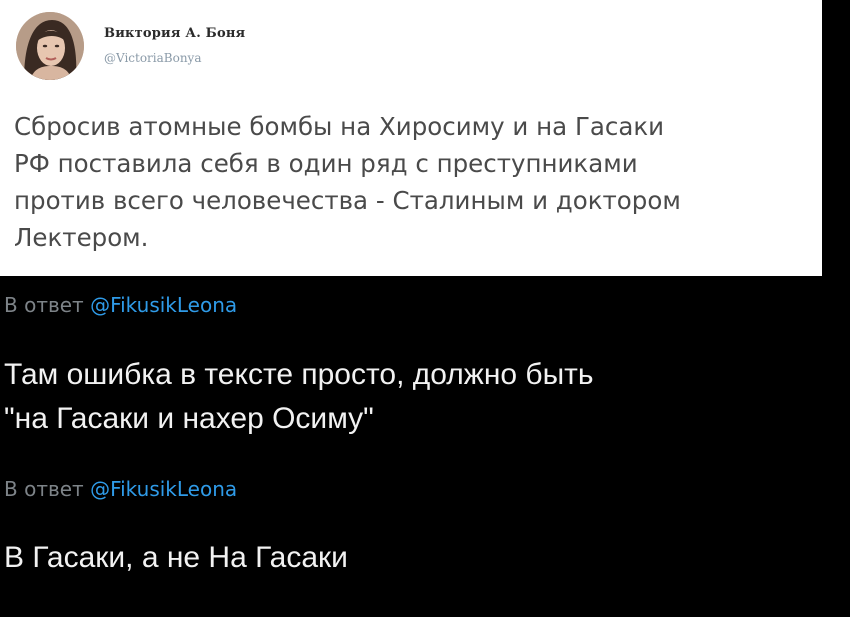 The height and width of the screenshot is (617, 850). I want to click on avatar, so click(50, 46).